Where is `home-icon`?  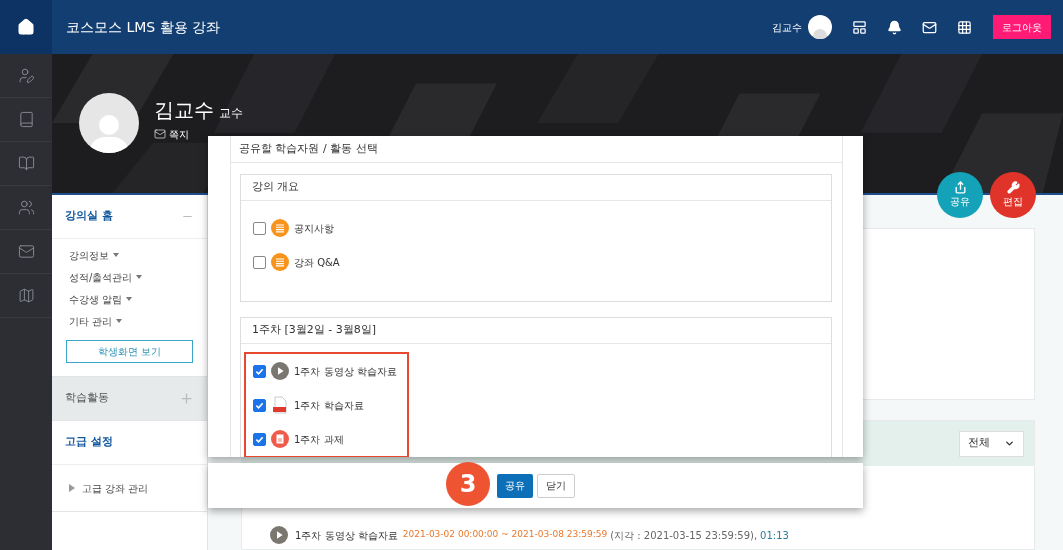
home-icon is located at coordinates (26, 27).